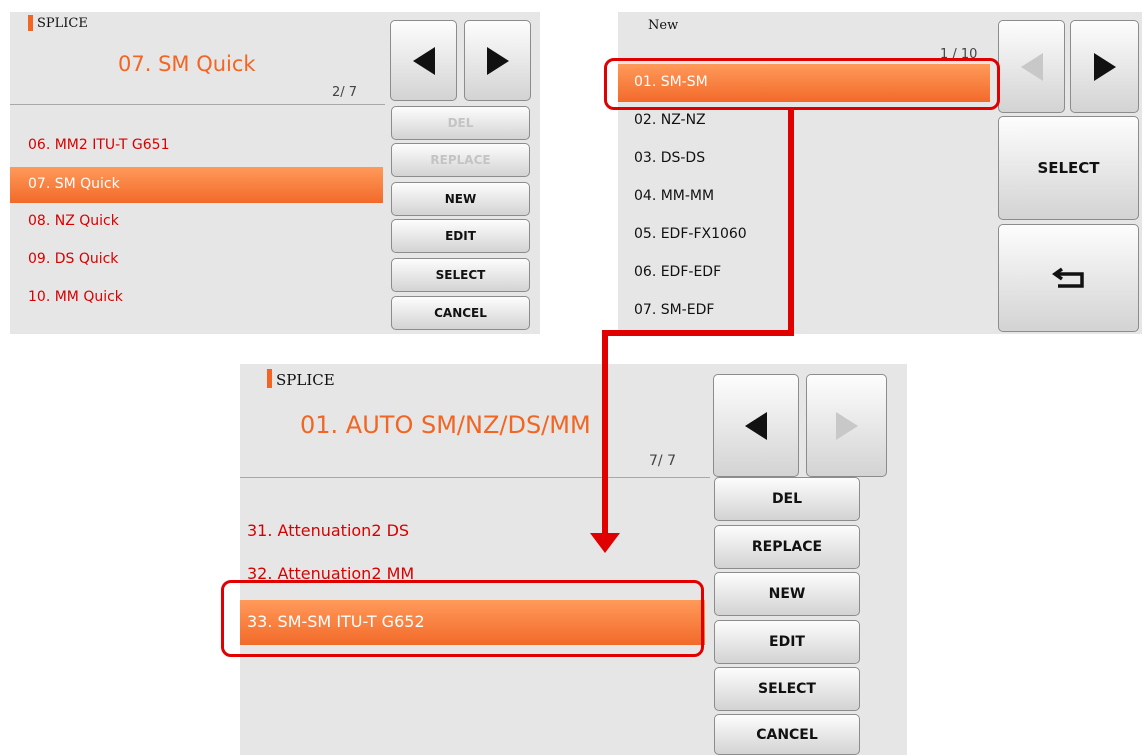 Image resolution: width=1142 pixels, height=755 pixels. Describe the element at coordinates (802, 84) in the screenshot. I see `callout-box-sm-sm` at that location.